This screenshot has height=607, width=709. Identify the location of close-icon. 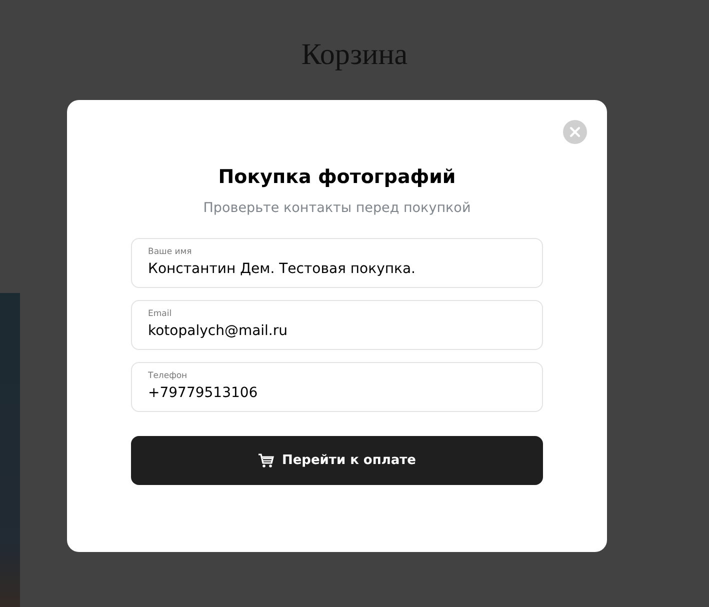
(575, 132).